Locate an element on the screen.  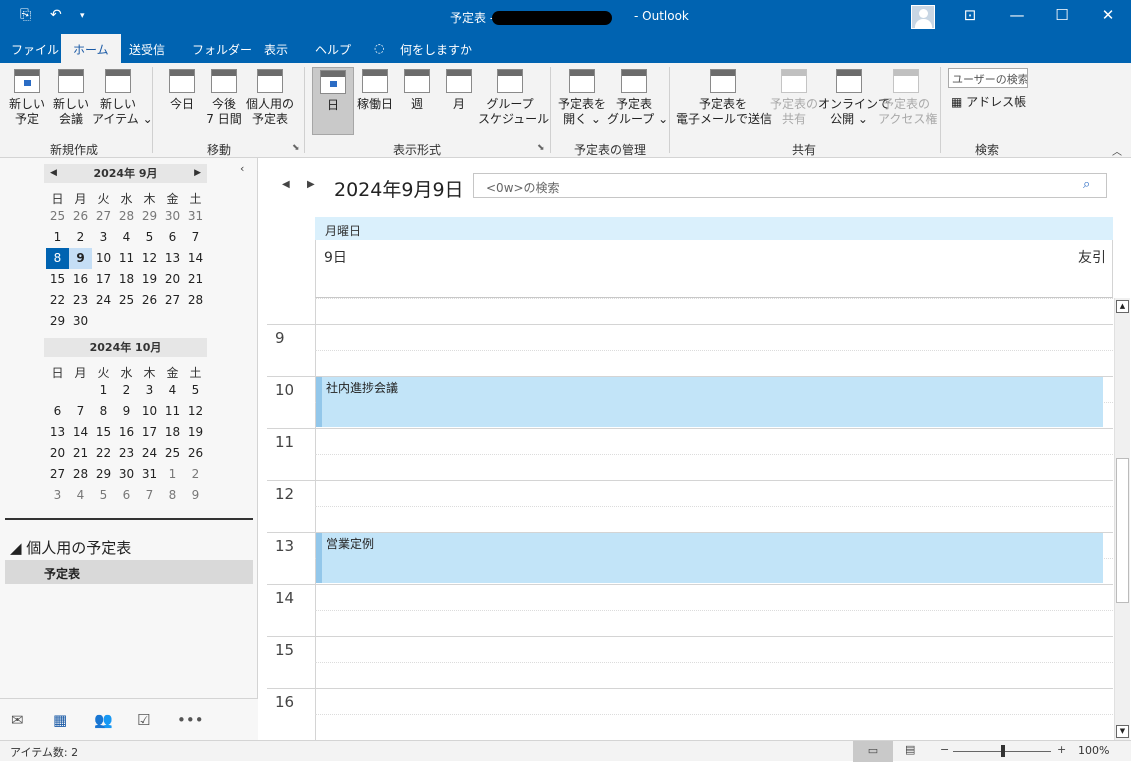
scroll-thumb is located at coordinates (1122, 530).